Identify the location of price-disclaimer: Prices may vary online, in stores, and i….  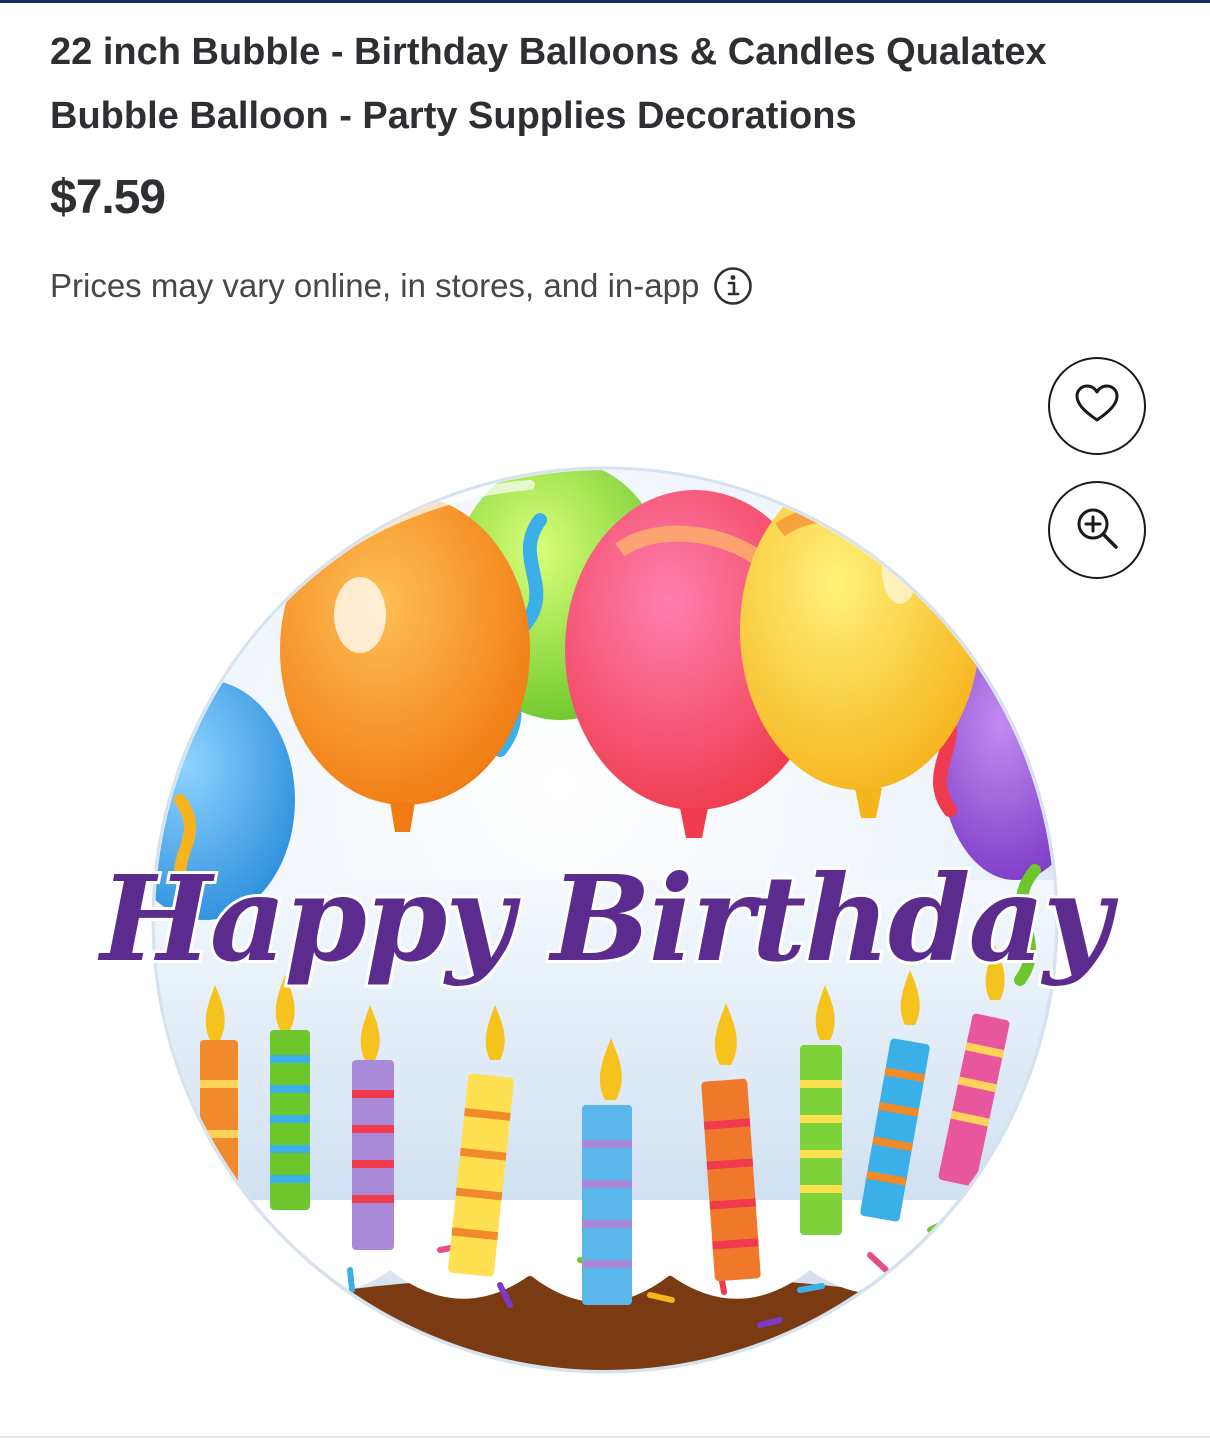
(401, 286).